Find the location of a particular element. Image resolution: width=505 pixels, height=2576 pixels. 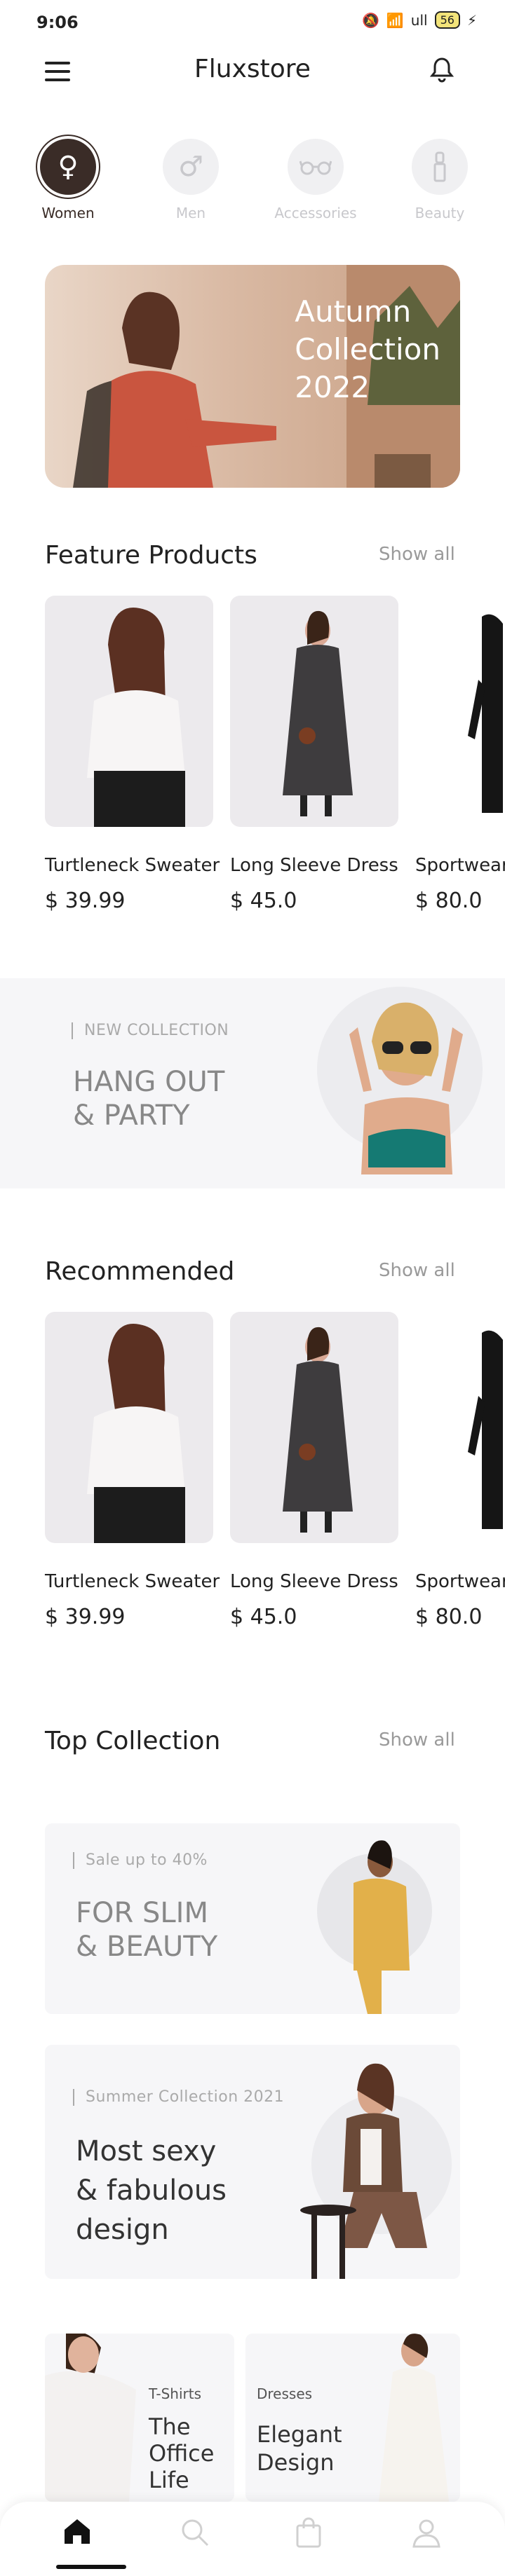

category-label: Men is located at coordinates (190, 213).